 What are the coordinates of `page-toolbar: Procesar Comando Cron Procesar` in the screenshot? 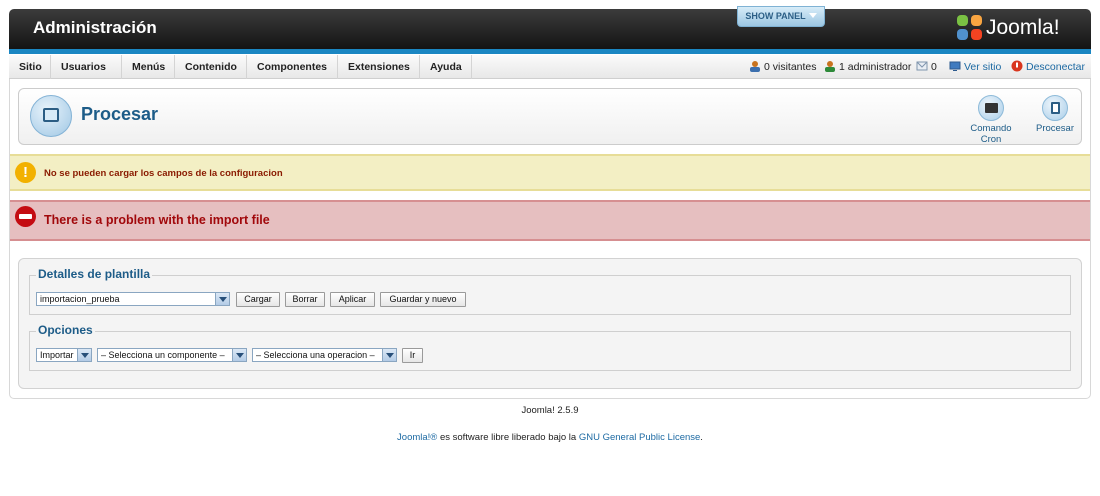 It's located at (550, 116).